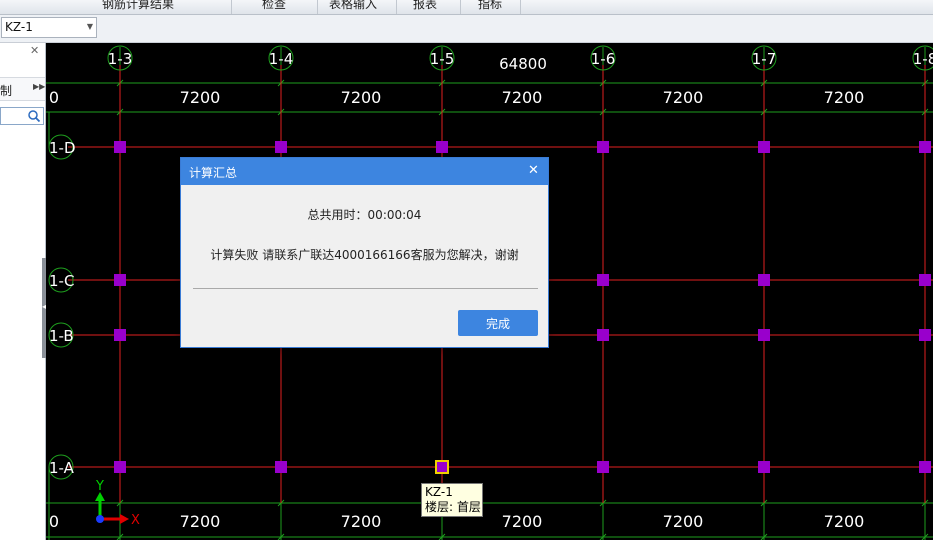  Describe the element at coordinates (274, 7) in the screenshot. I see `menu-check: 检查` at that location.